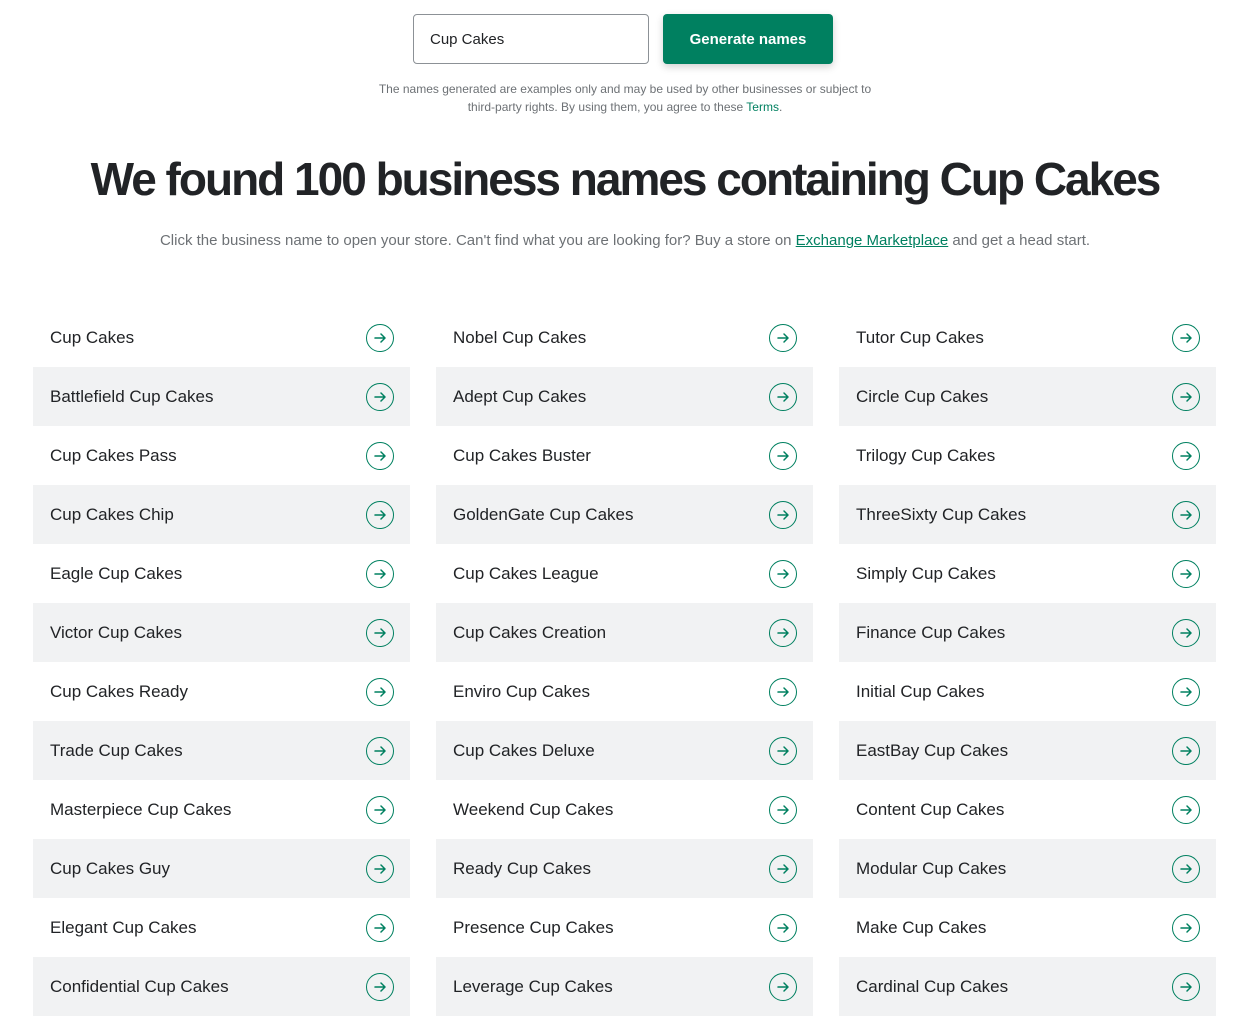  What do you see at coordinates (531, 39) in the screenshot?
I see `business-keyword-input` at bounding box center [531, 39].